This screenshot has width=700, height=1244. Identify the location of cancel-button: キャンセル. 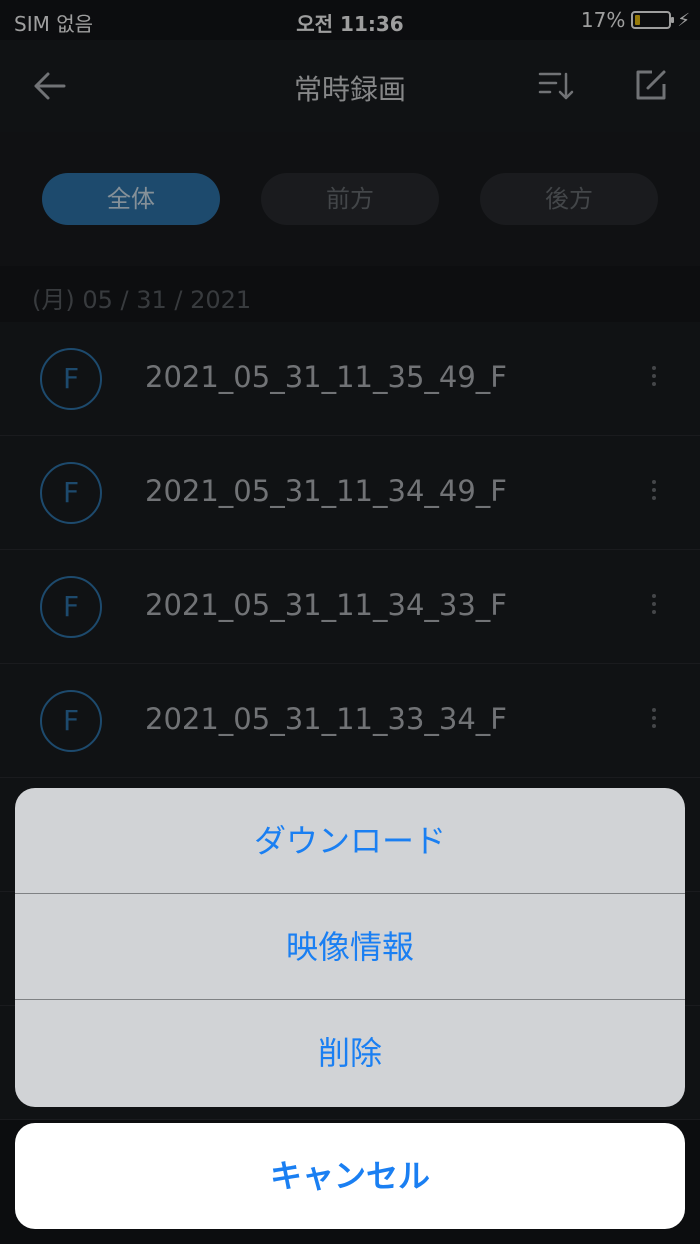
(350, 1176).